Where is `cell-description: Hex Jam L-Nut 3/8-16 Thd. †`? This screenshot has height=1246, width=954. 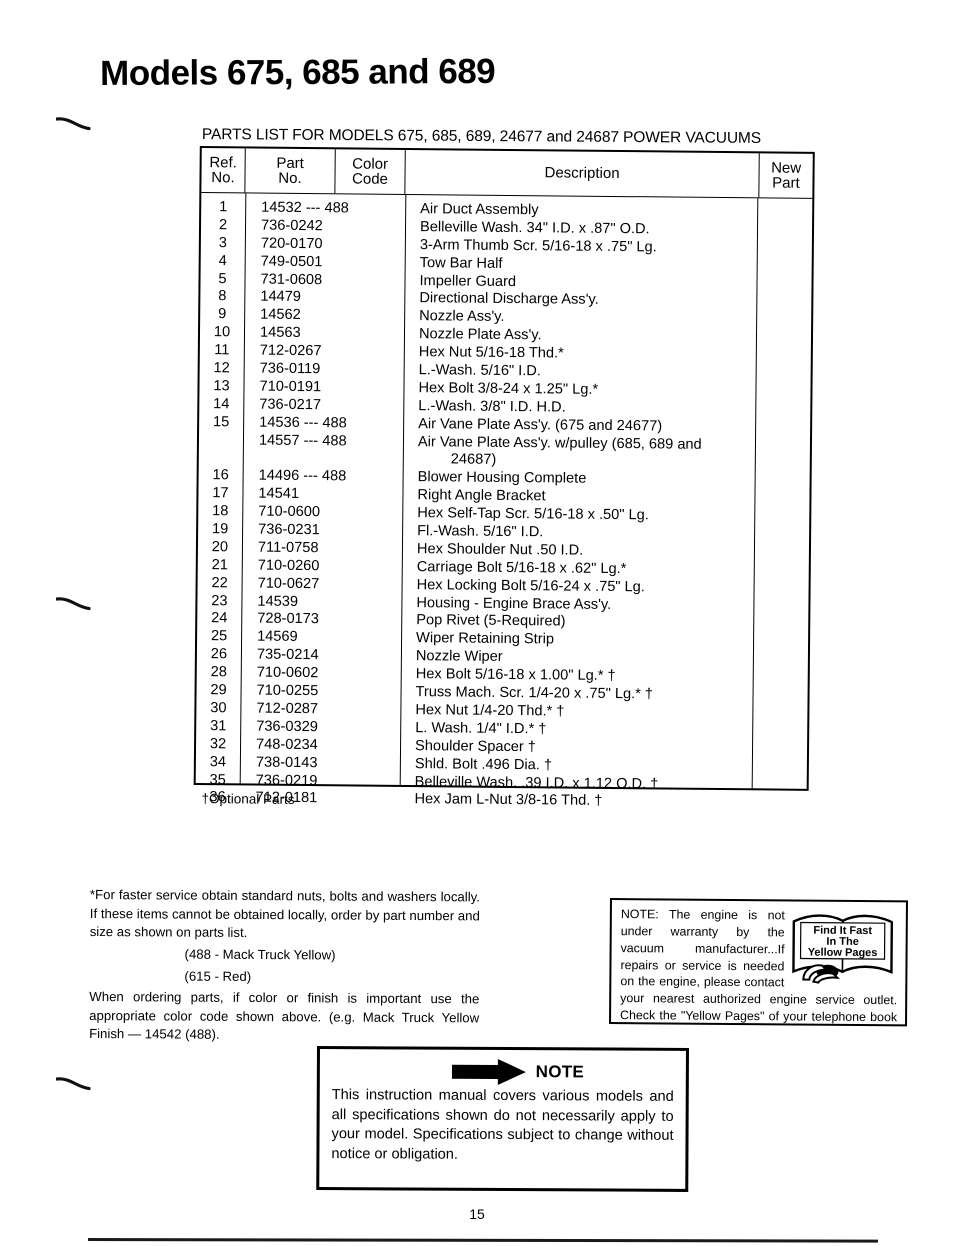
cell-description: Hex Jam L-Nut 3/8-16 Thd. † is located at coordinates (508, 800).